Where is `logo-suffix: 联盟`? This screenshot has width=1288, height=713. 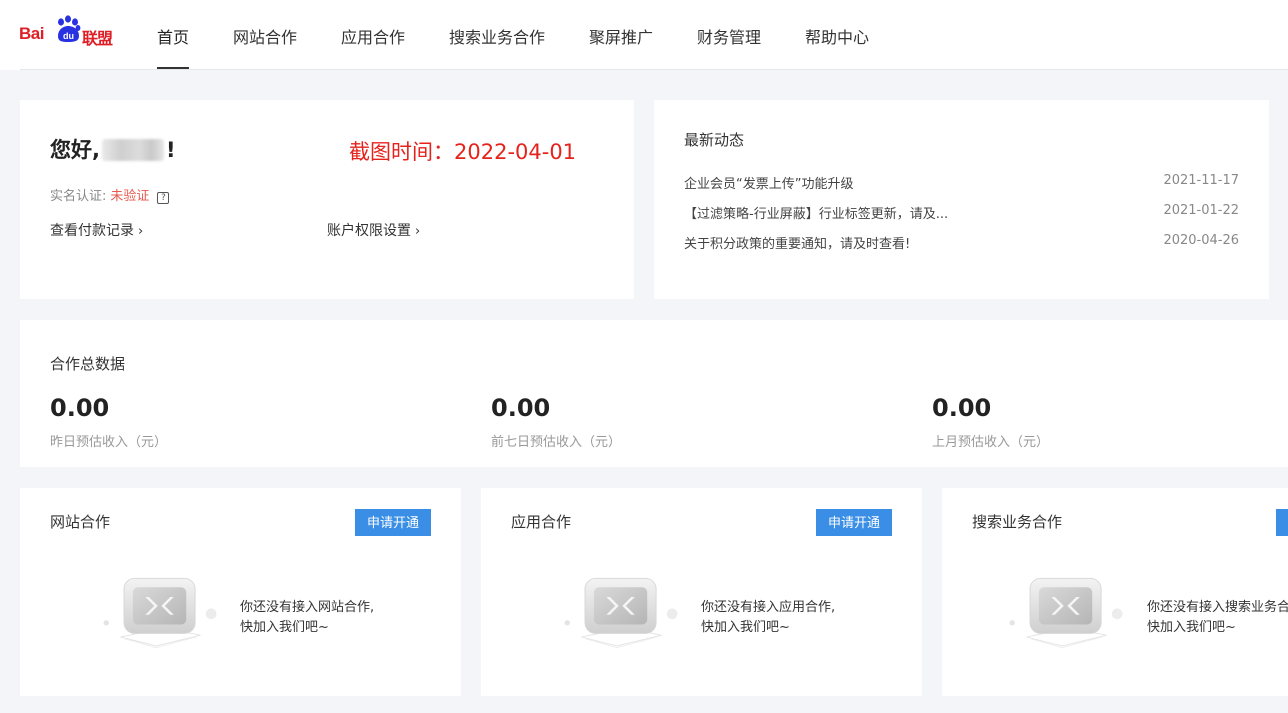
logo-suffix: 联盟 is located at coordinates (97, 38).